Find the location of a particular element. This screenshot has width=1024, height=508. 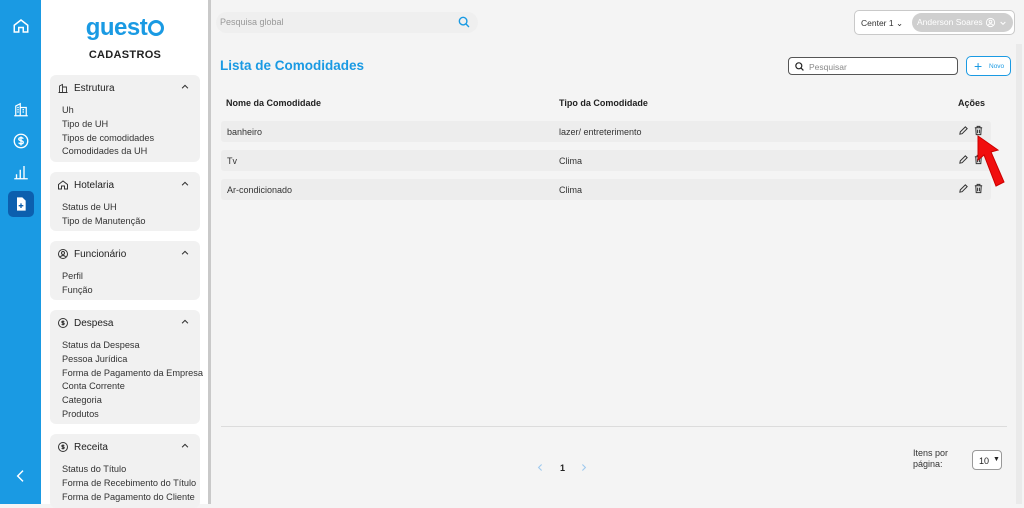

sidebar-item-tipo-uh: Tipo de UH is located at coordinates (131, 125).